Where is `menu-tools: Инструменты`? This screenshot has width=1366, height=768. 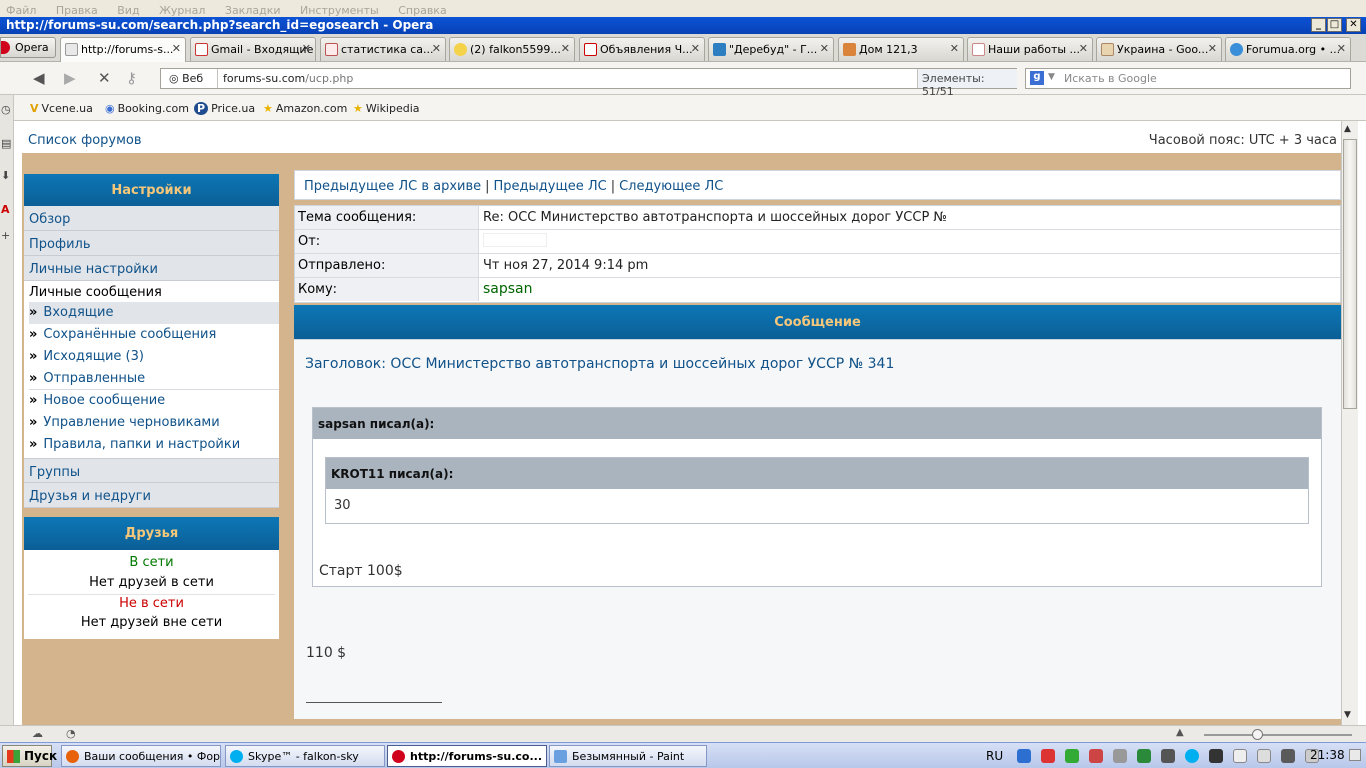
menu-tools: Инструменты is located at coordinates (339, 10).